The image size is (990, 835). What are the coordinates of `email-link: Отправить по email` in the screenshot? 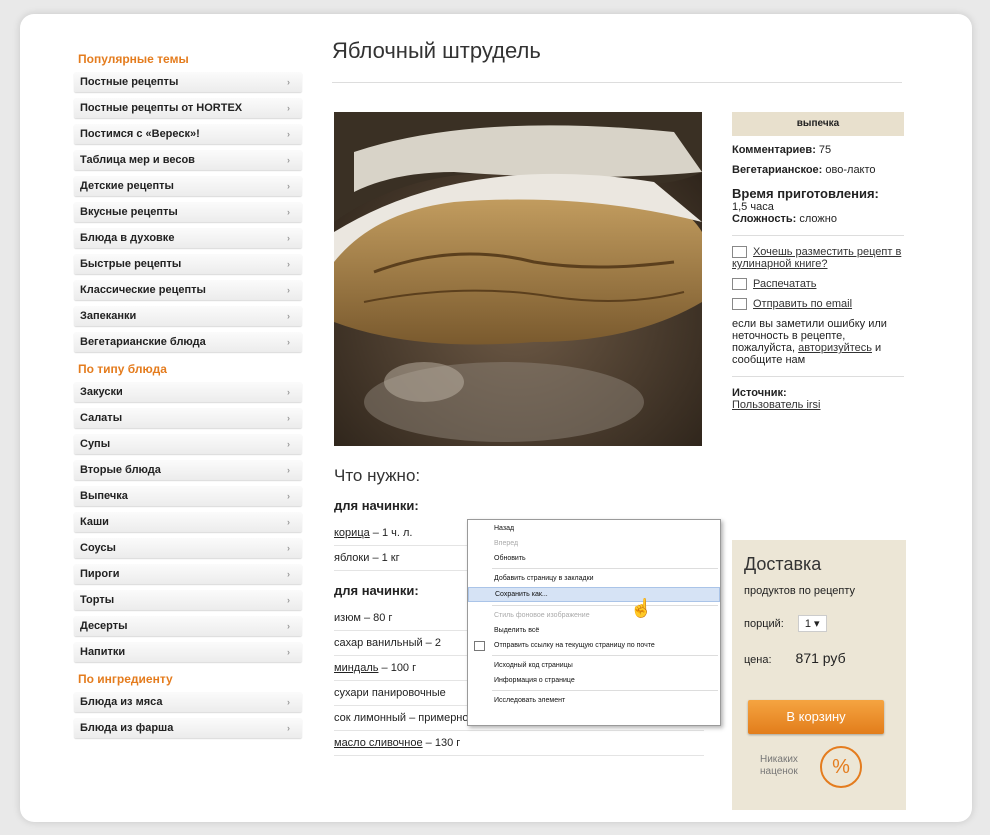 It's located at (802, 304).